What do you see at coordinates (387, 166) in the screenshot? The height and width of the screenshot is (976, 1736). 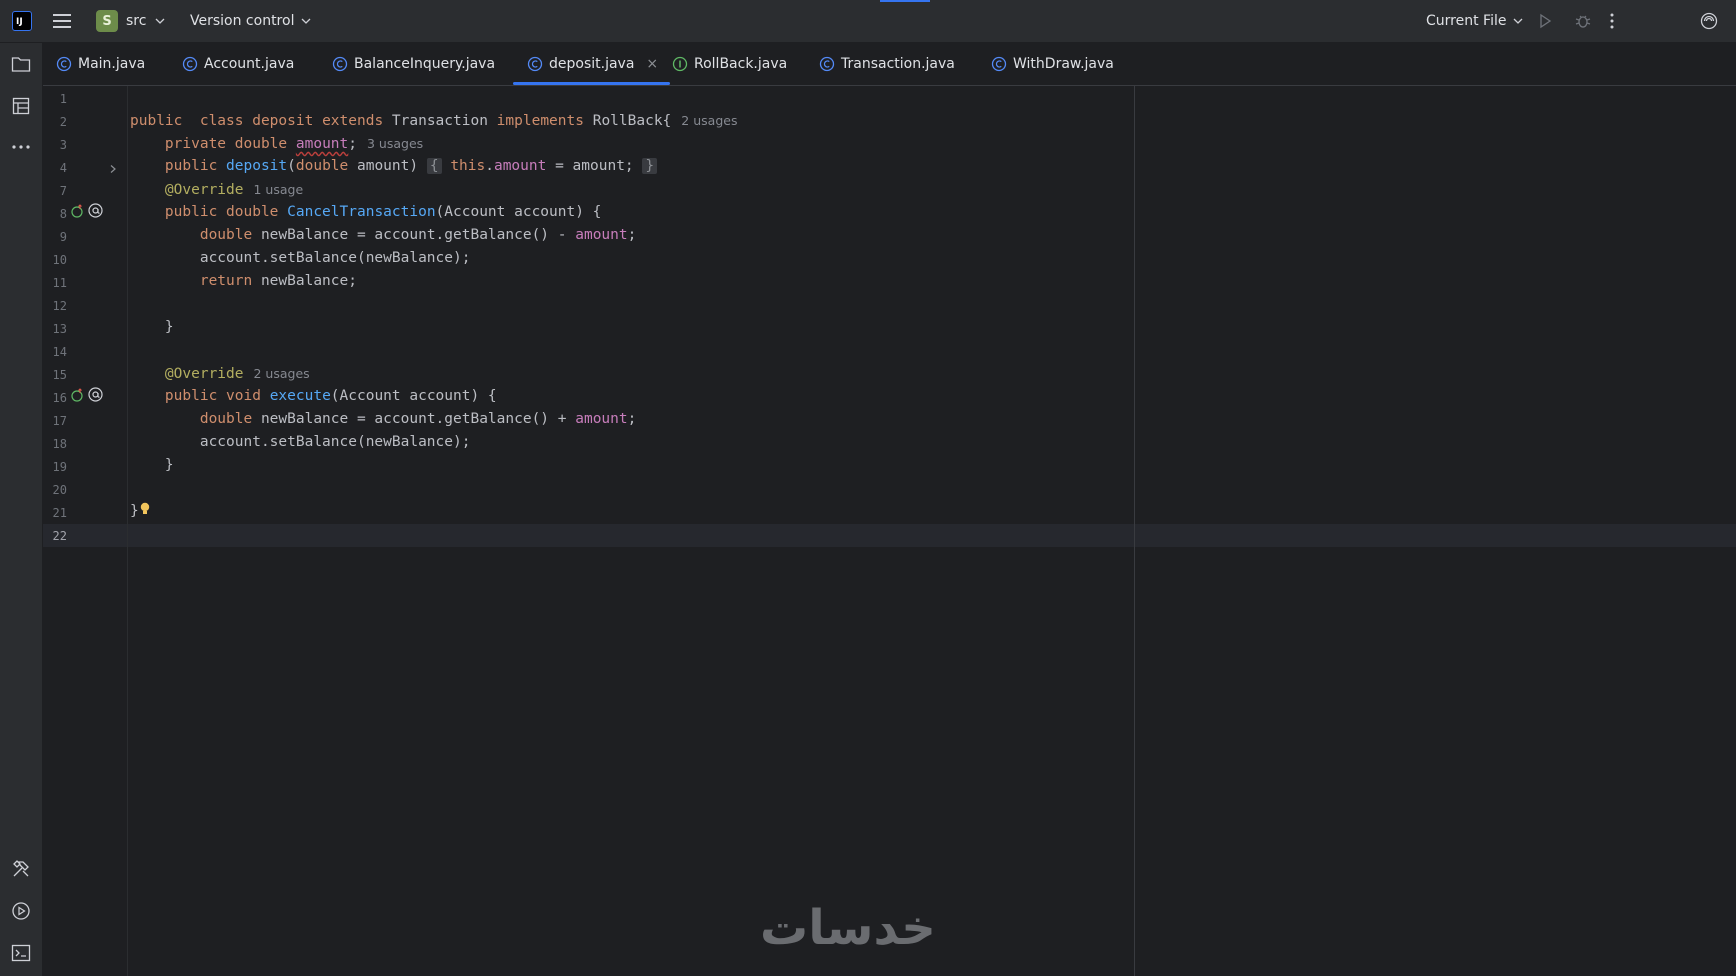 I see `code-token: amount)` at bounding box center [387, 166].